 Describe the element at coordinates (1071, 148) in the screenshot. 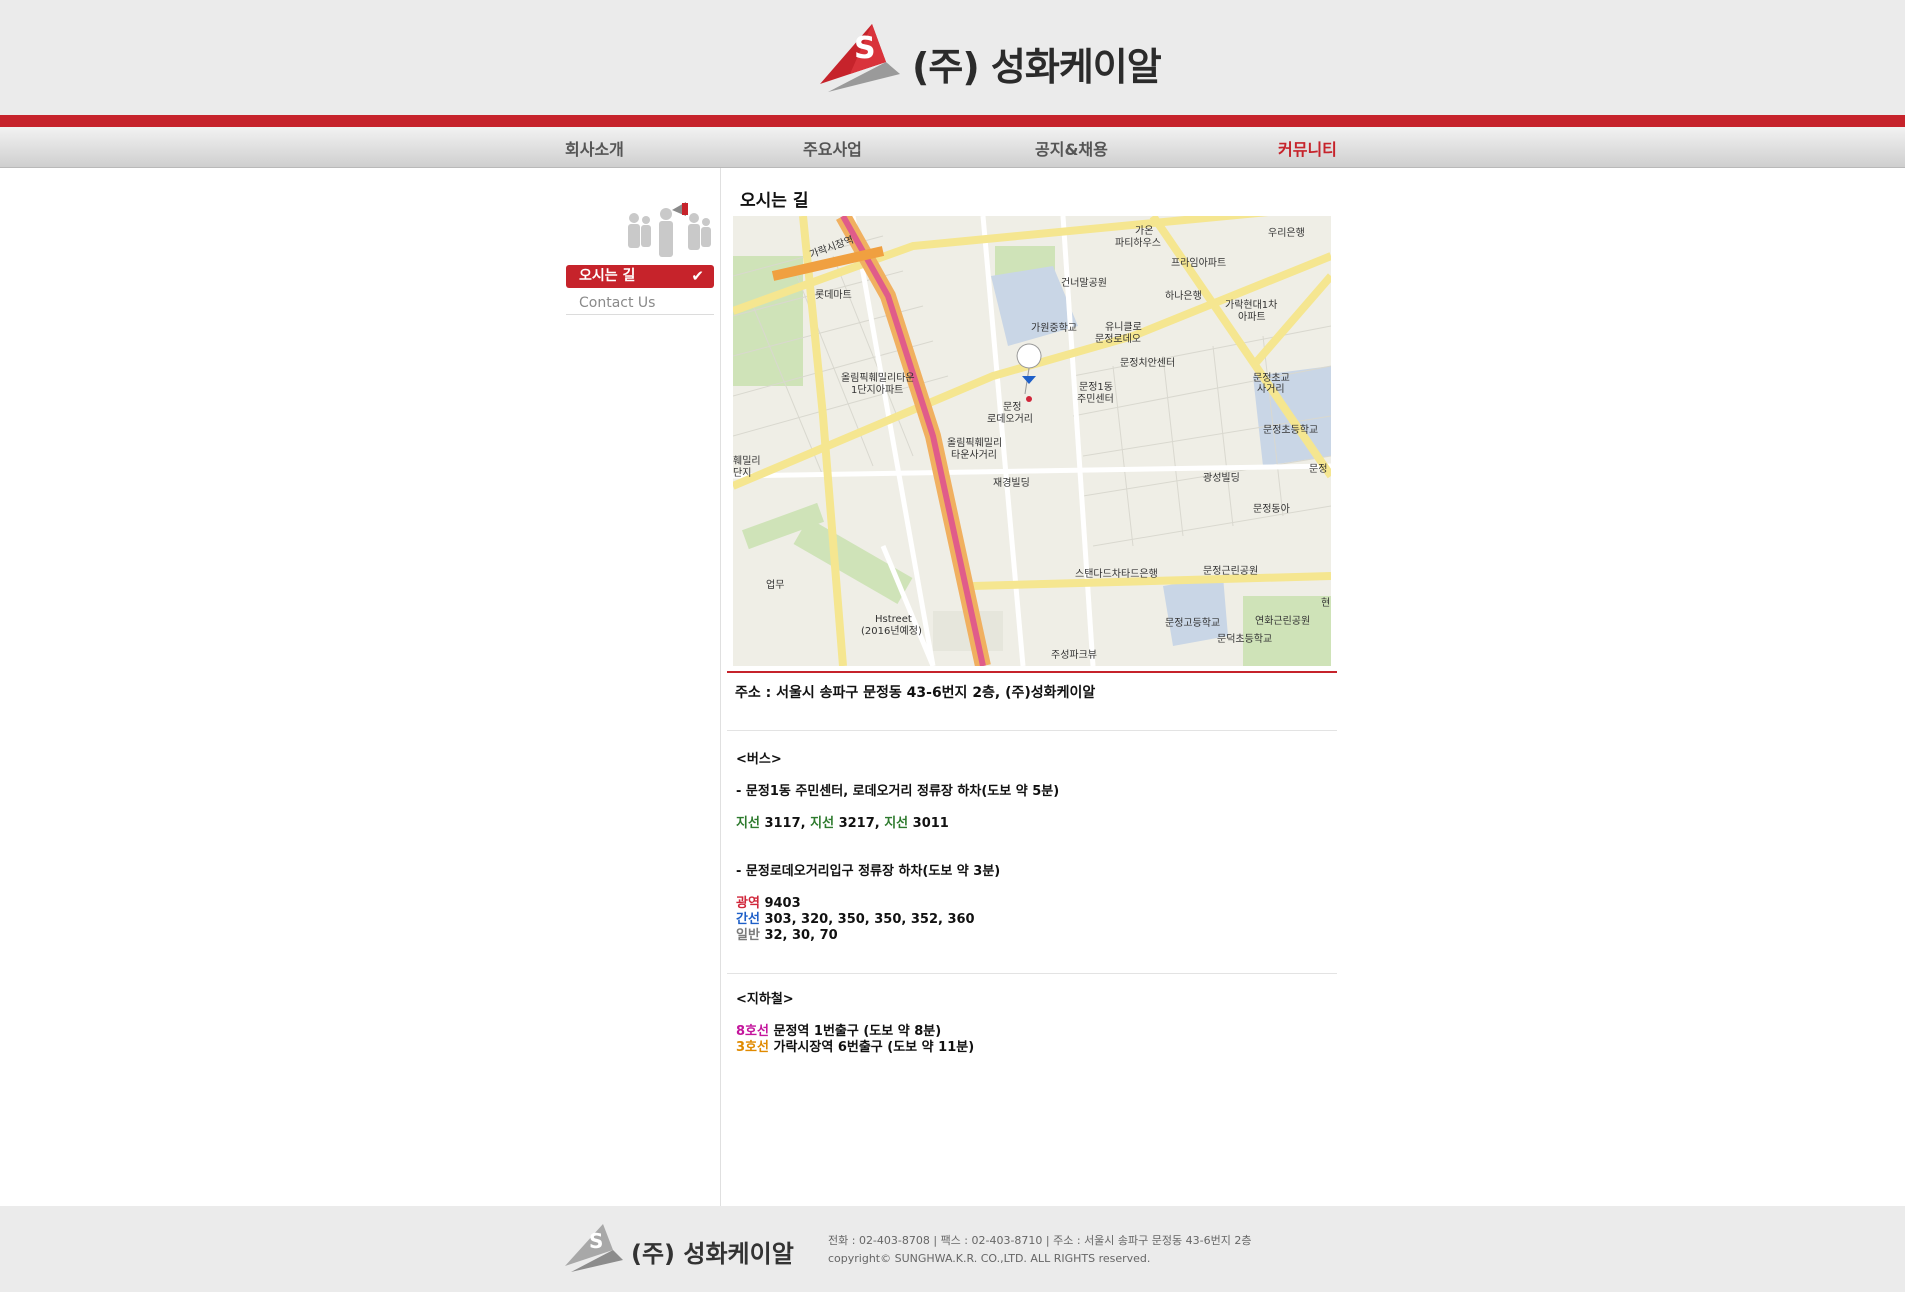

I see `nav-notice-recruit: 공지&채용` at that location.